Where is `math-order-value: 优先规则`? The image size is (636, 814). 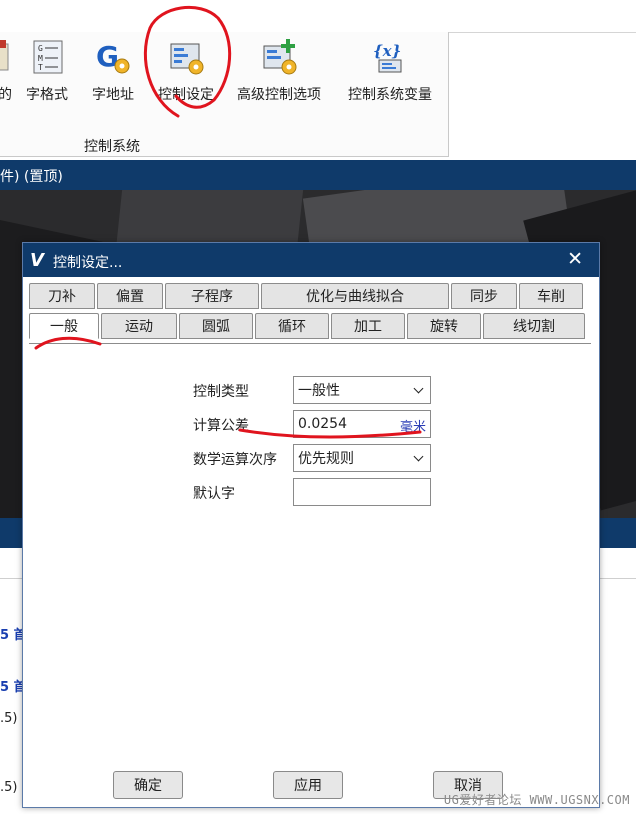
math-order-value: 优先规则 is located at coordinates (326, 459).